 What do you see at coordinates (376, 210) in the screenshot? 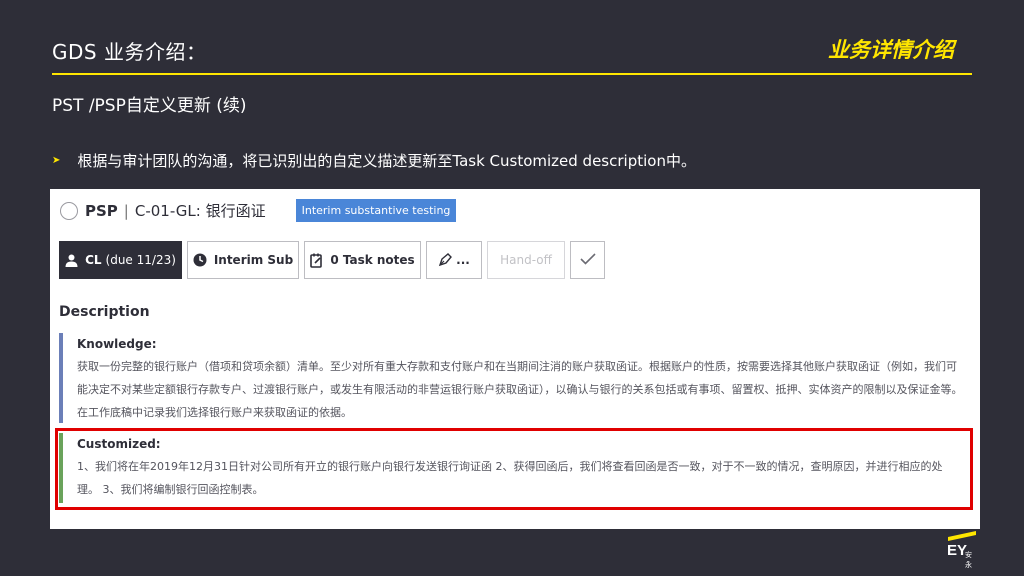
I see `phase-badge: Interim substantive testing` at bounding box center [376, 210].